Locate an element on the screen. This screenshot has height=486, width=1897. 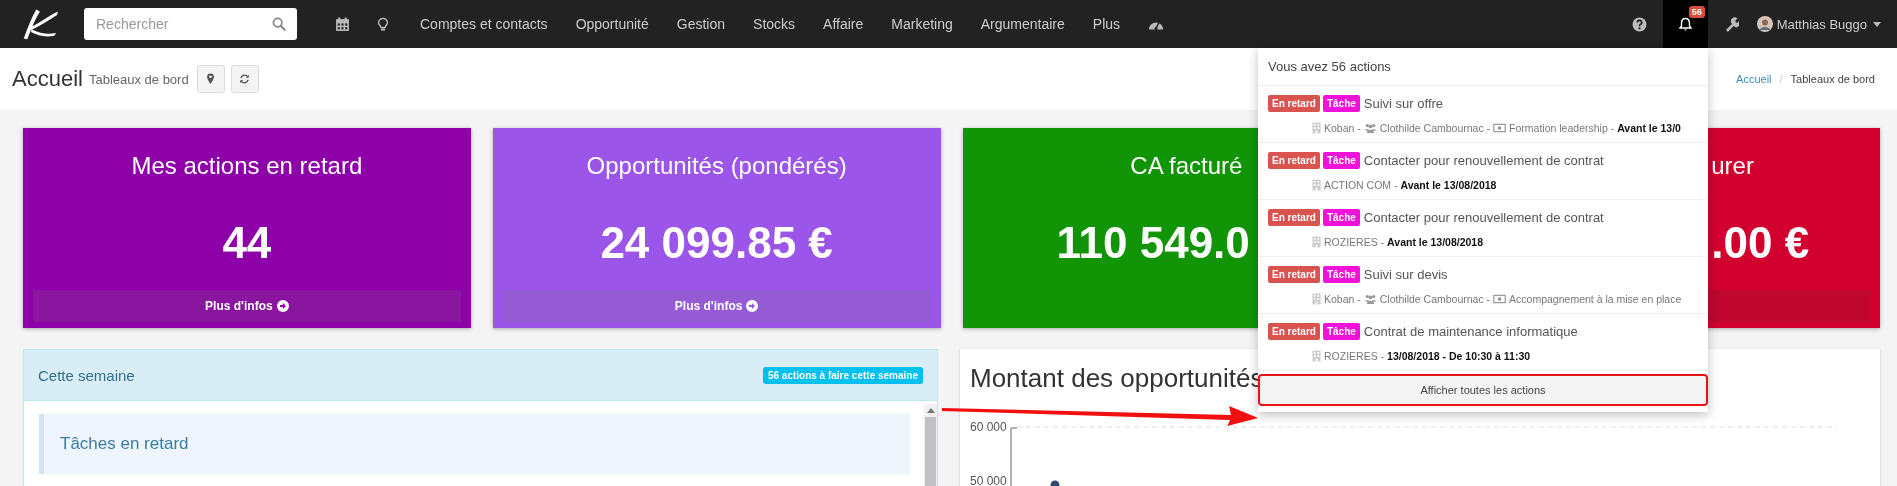
nav-menu-item: Stocks is located at coordinates (774, 24).